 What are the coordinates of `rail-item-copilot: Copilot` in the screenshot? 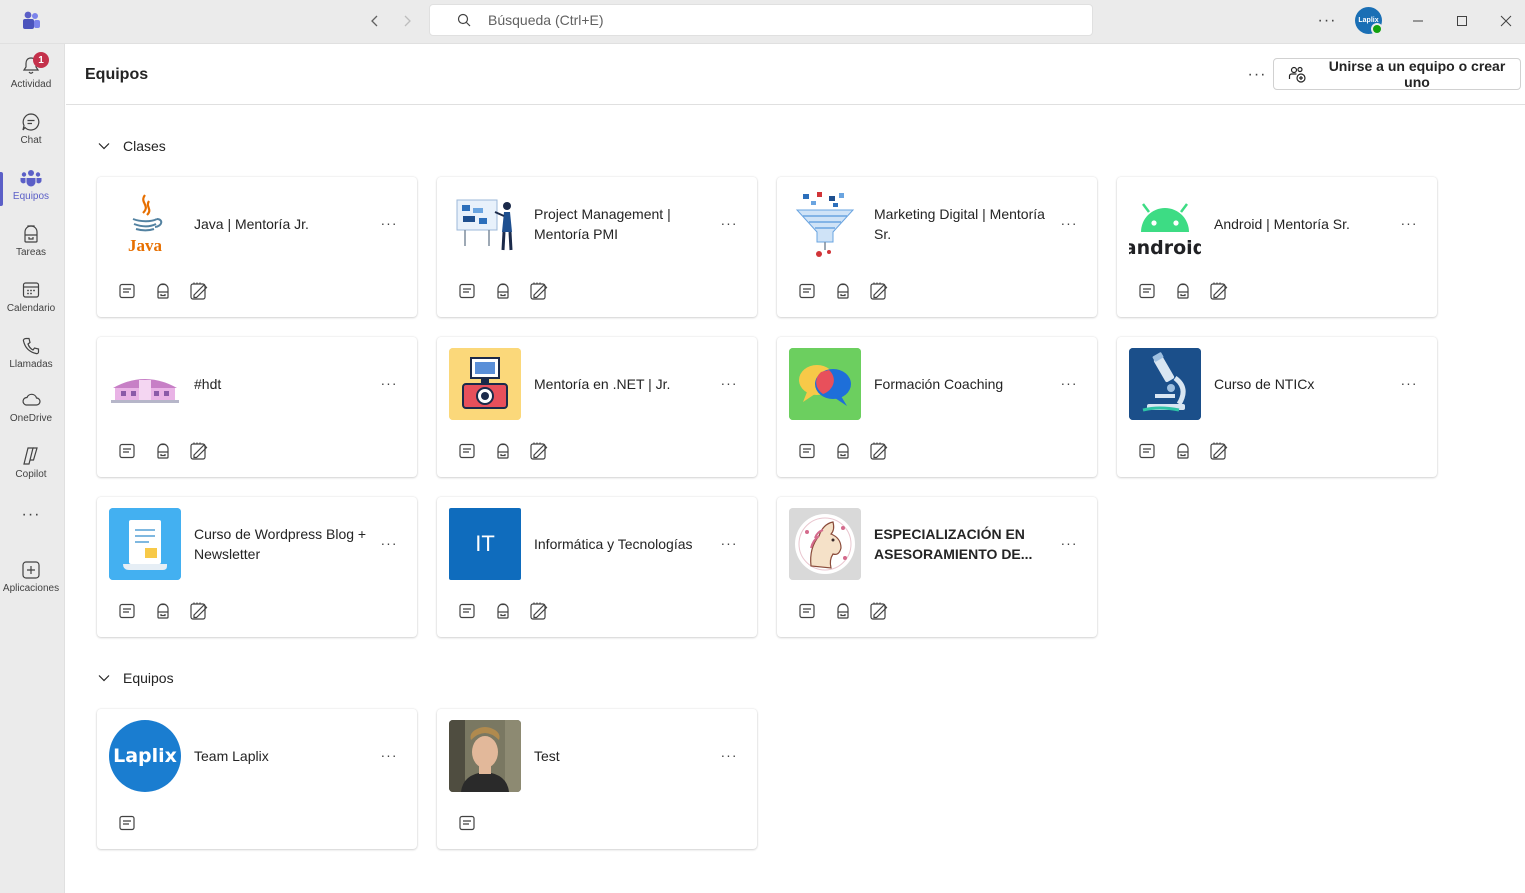 It's located at (31, 465).